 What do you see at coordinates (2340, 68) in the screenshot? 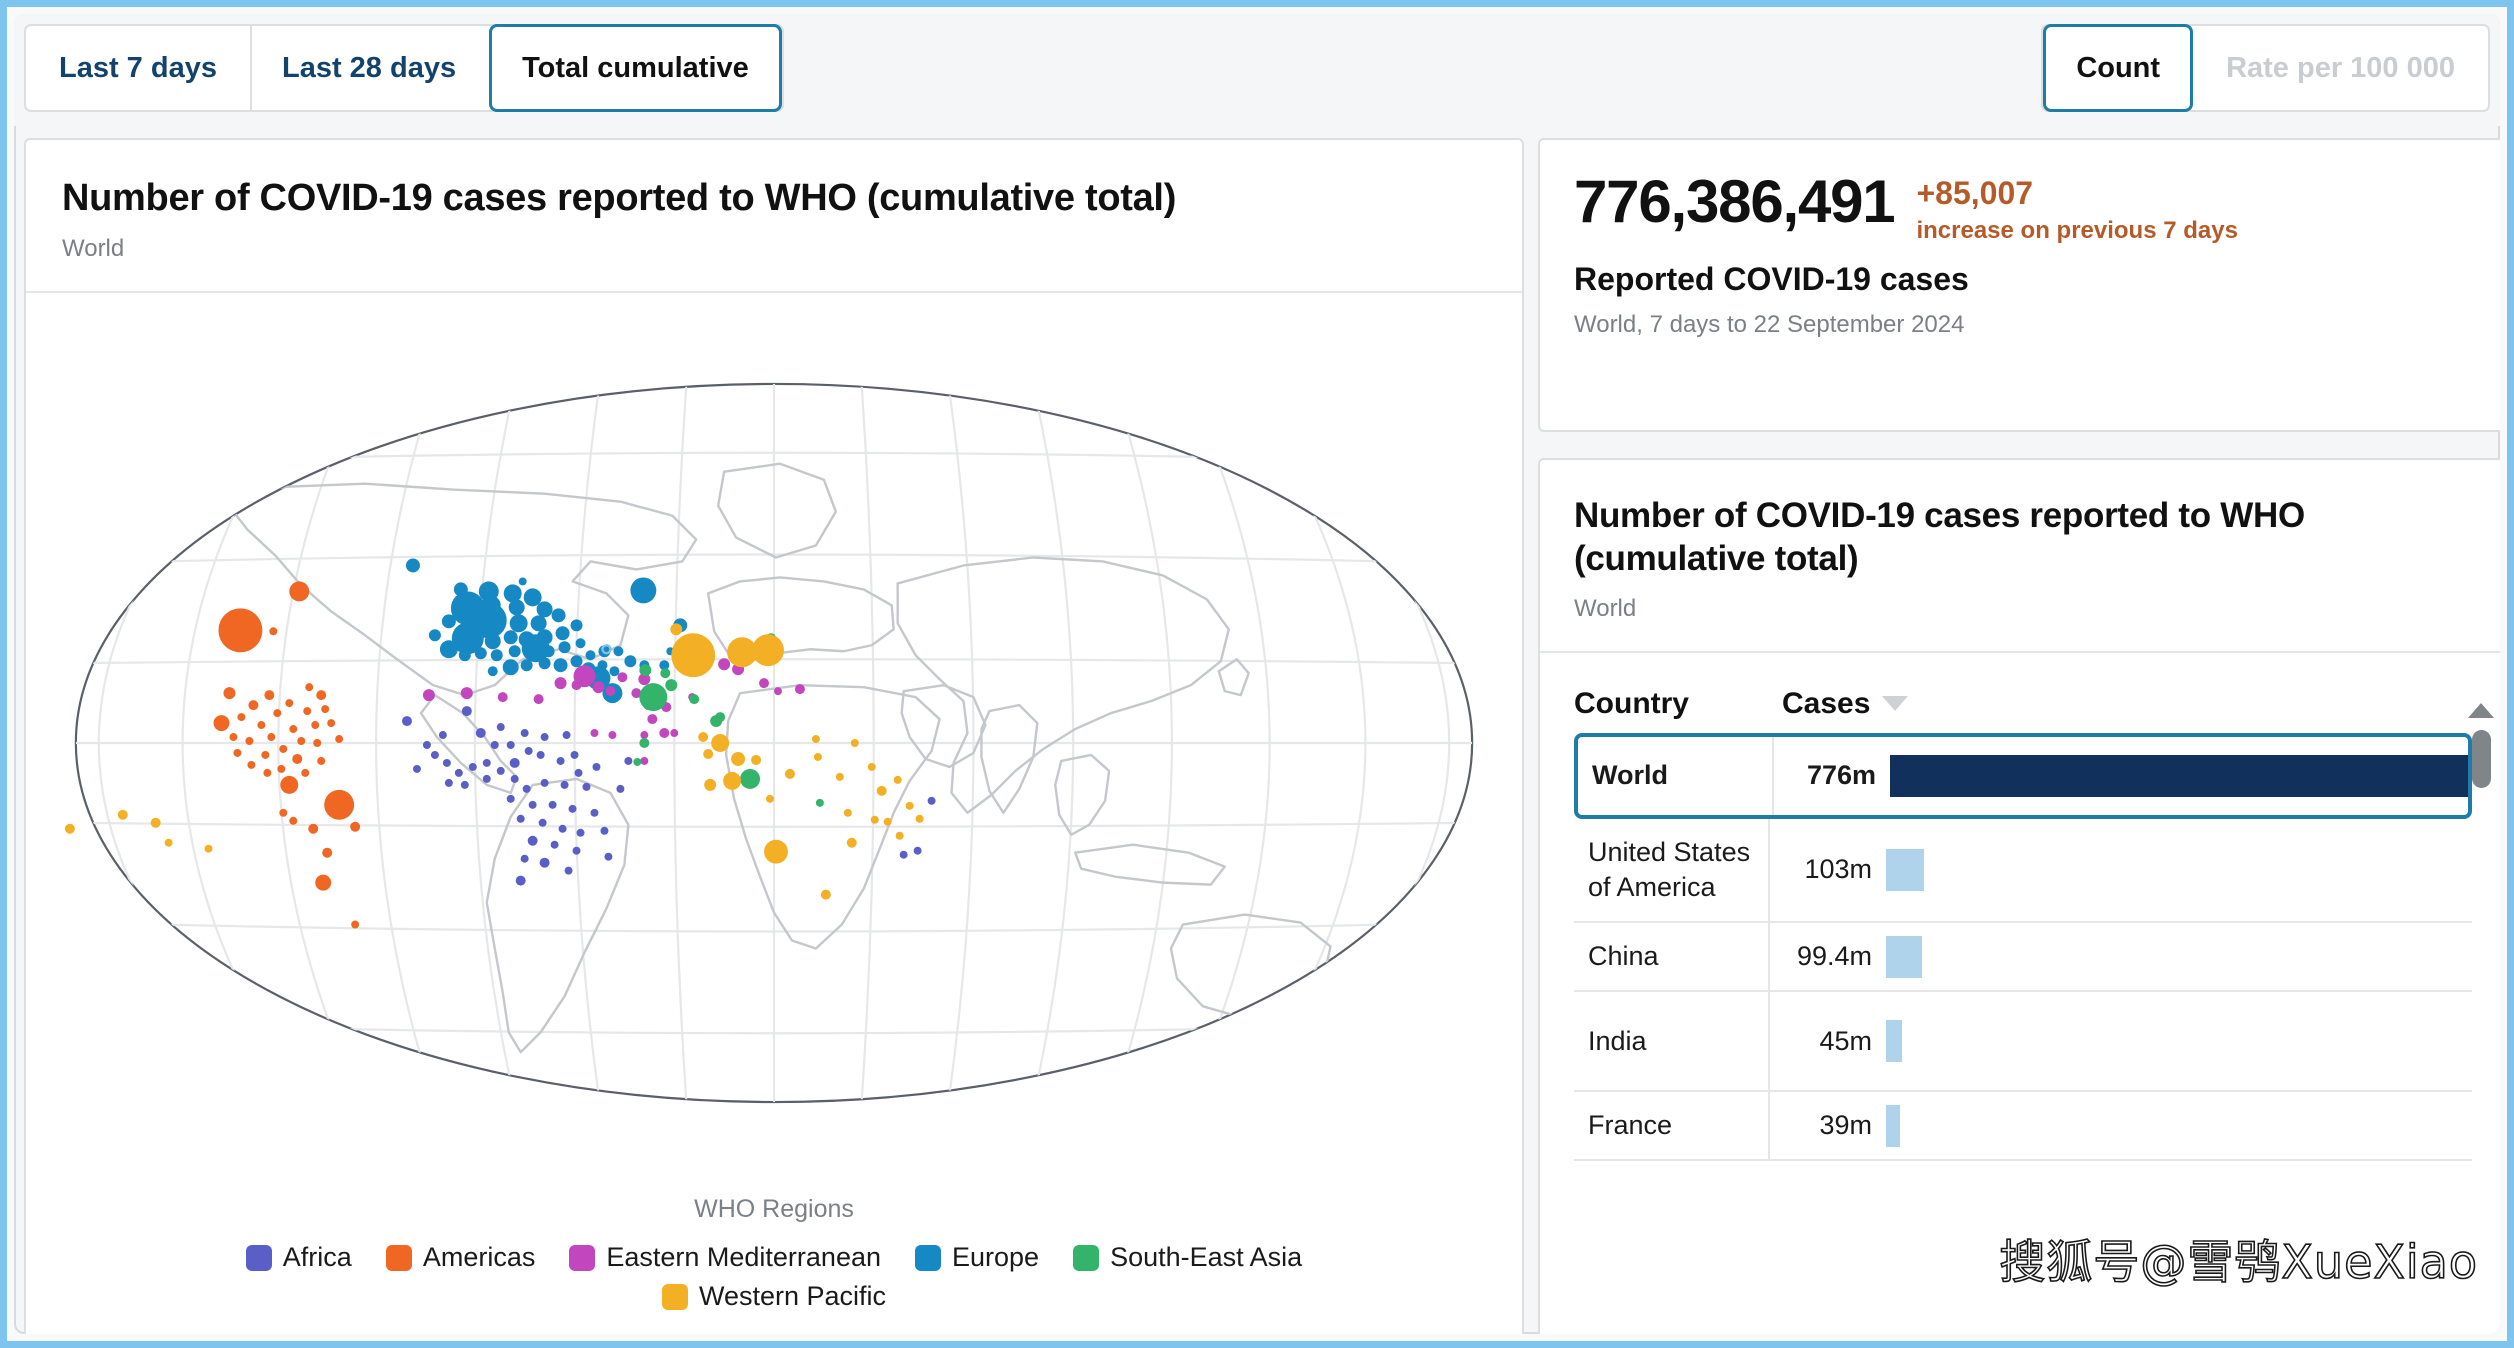
I see `tab-rate-per-100000: Rate per 100 000` at bounding box center [2340, 68].